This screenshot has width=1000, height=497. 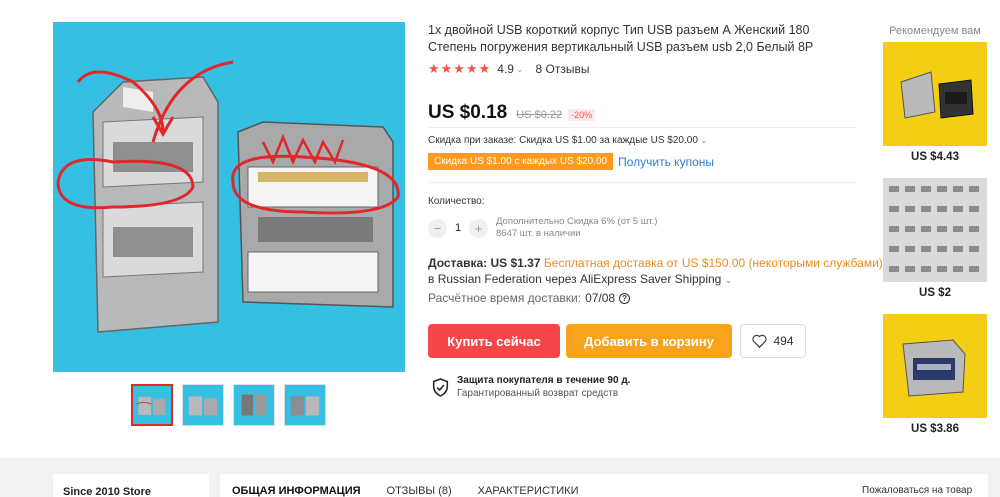 What do you see at coordinates (528, 491) in the screenshot?
I see `tab-specs: ХАРАКТЕРИСТИКИ` at bounding box center [528, 491].